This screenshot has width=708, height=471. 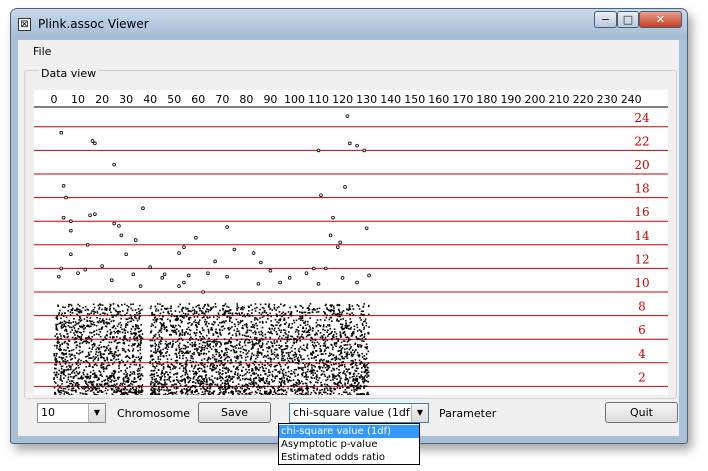 What do you see at coordinates (349, 24) in the screenshot?
I see `title-bar: ⊠ Plink.assoc Viewer − □ ✕` at bounding box center [349, 24].